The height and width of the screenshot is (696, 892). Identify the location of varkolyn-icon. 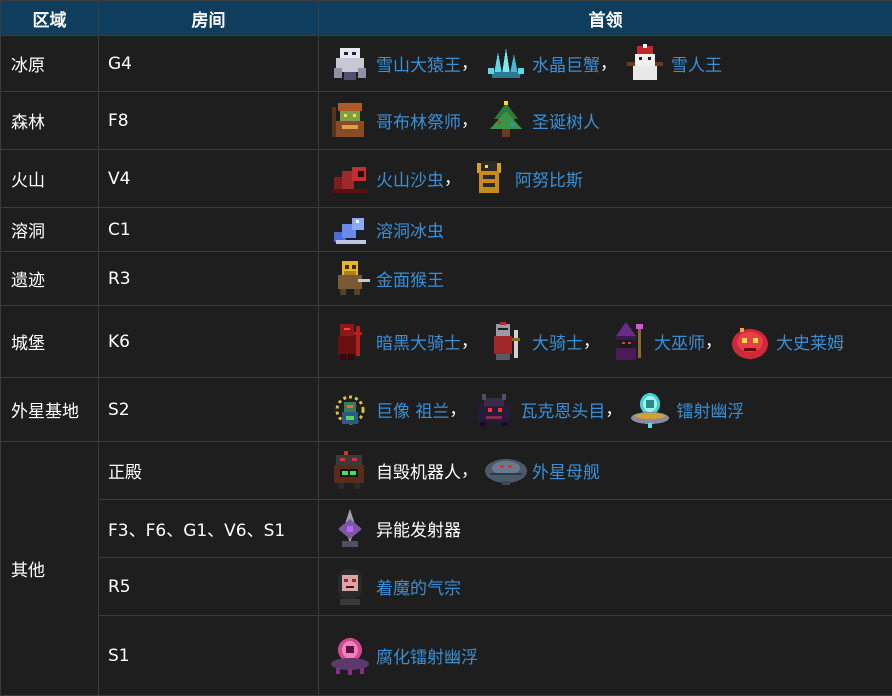
(494, 410).